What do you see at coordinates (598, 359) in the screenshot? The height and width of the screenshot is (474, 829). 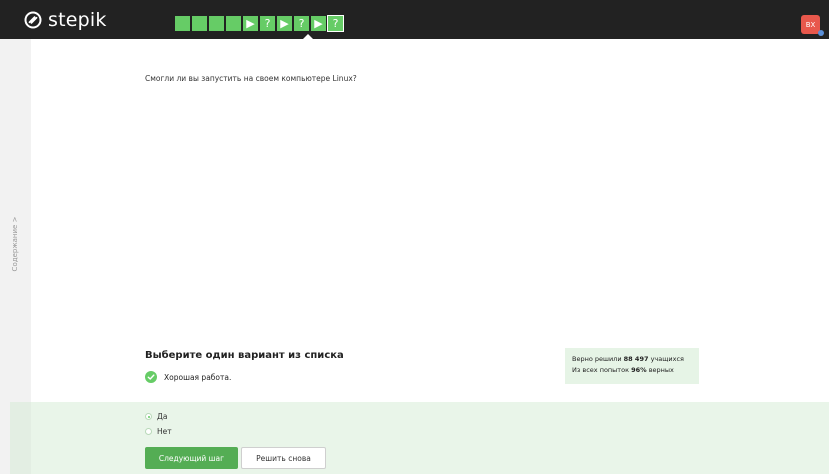 I see `stats-solved-prefix: Верно решили` at bounding box center [598, 359].